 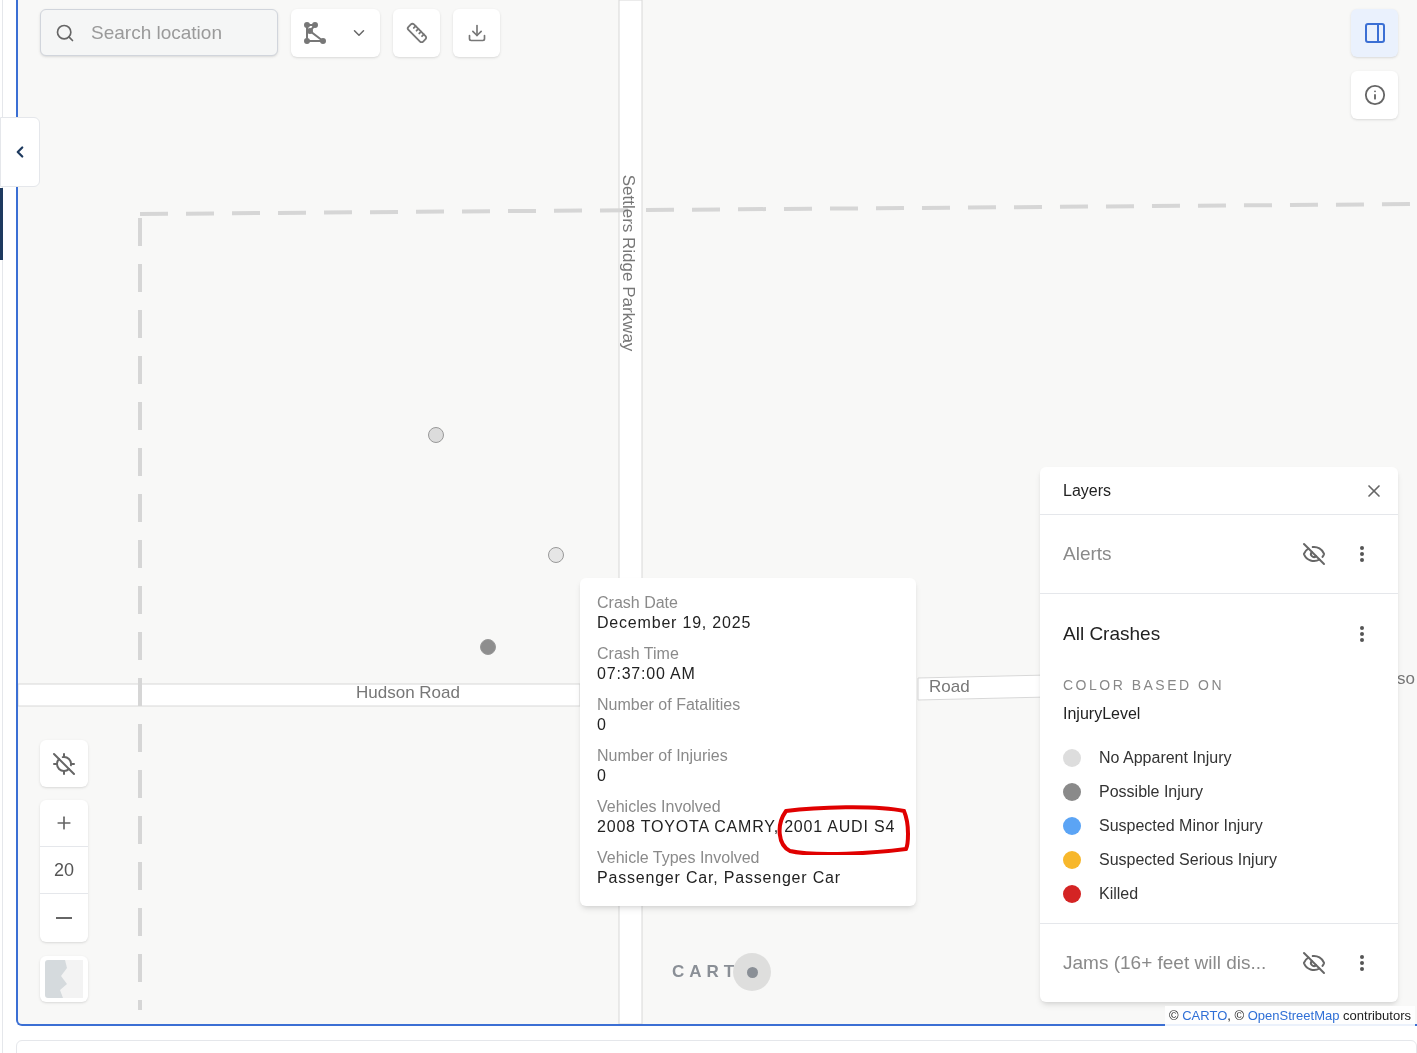 I want to click on info-button, so click(x=1374, y=95).